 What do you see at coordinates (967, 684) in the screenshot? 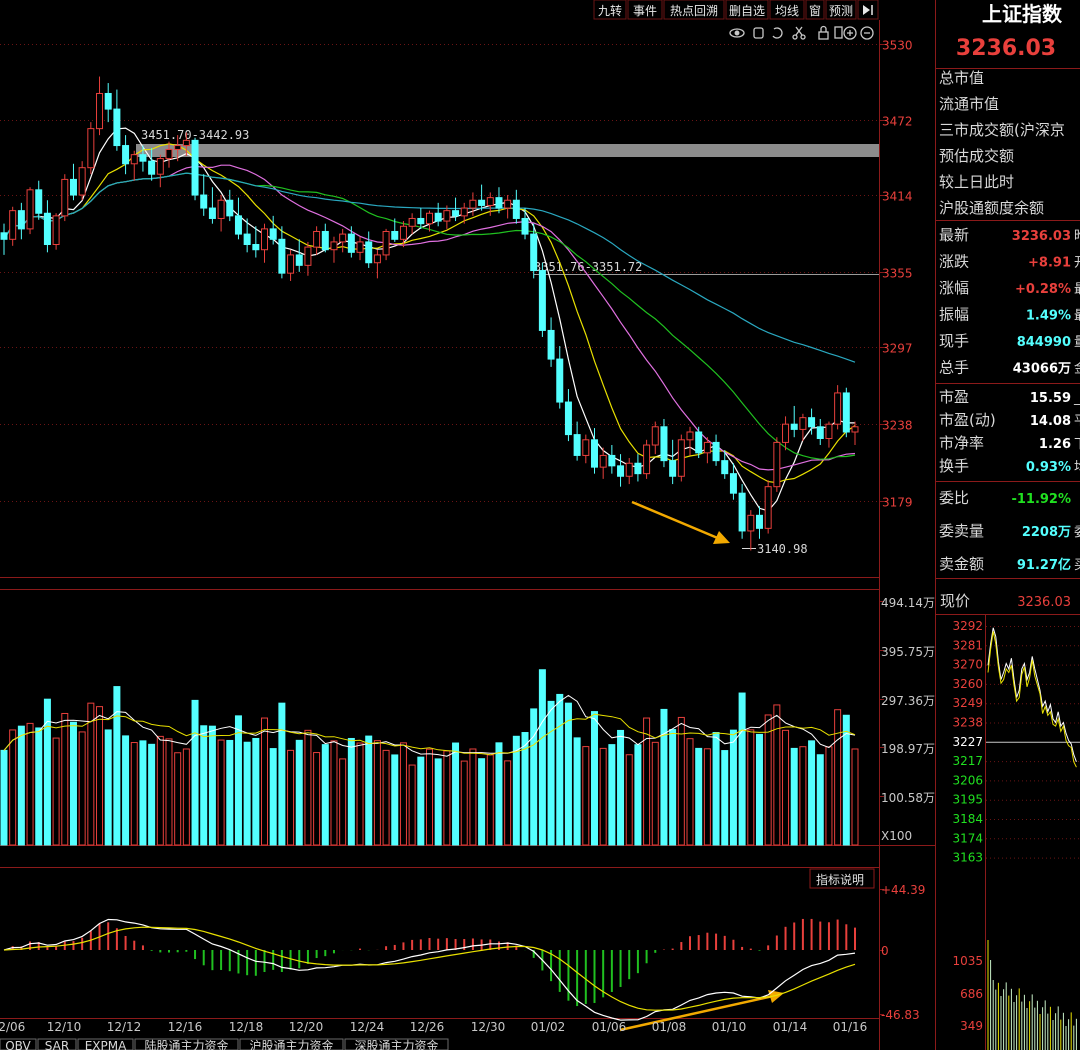
I see `intraday-tick-label: 3260` at bounding box center [967, 684].